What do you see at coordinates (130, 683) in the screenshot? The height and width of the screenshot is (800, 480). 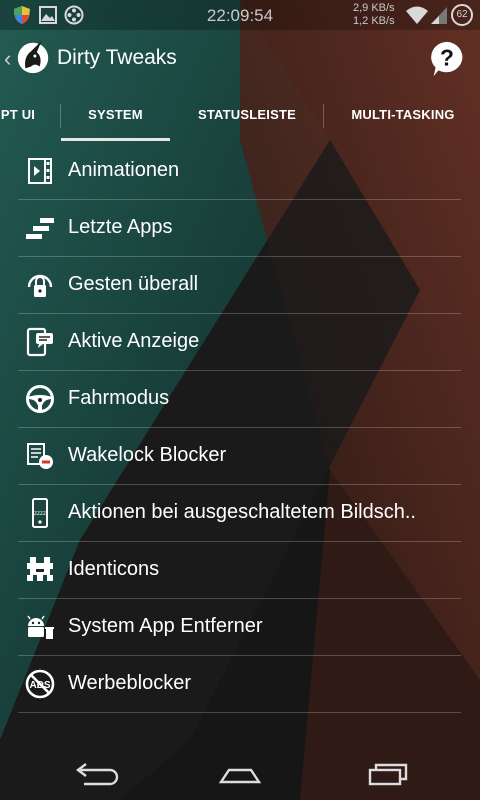 I see `list-item-label: Werbeblocker` at bounding box center [130, 683].